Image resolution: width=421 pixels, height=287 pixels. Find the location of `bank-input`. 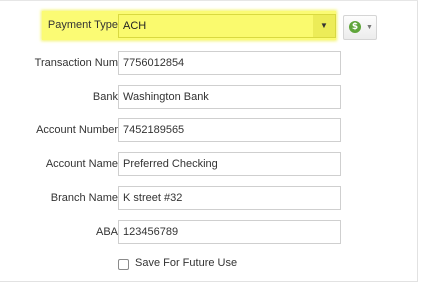

bank-input is located at coordinates (229, 97).